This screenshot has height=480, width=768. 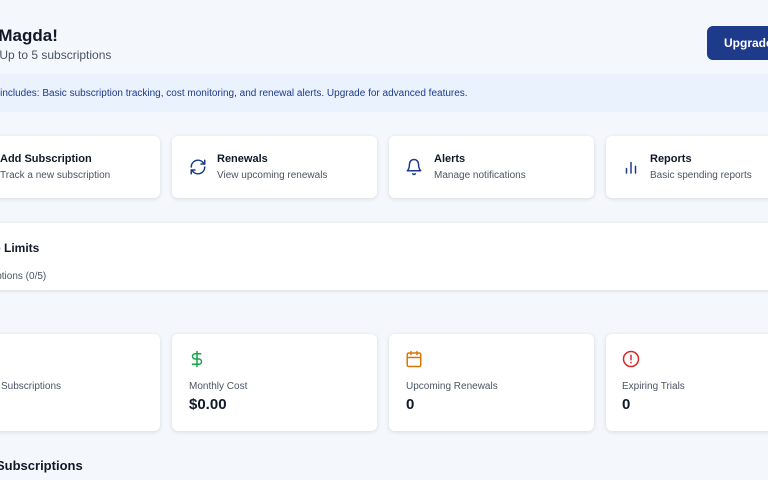 What do you see at coordinates (272, 175) in the screenshot?
I see `quick-action-desc: View upcoming renewals` at bounding box center [272, 175].